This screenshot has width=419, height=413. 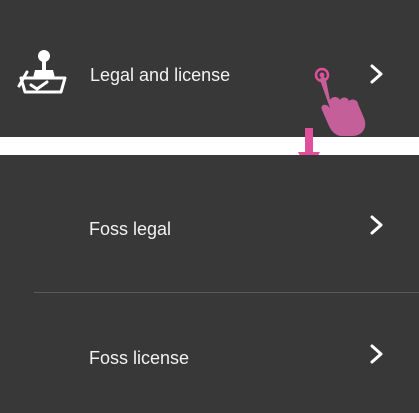 What do you see at coordinates (42, 72) in the screenshot?
I see `legal-stamp-icon` at bounding box center [42, 72].